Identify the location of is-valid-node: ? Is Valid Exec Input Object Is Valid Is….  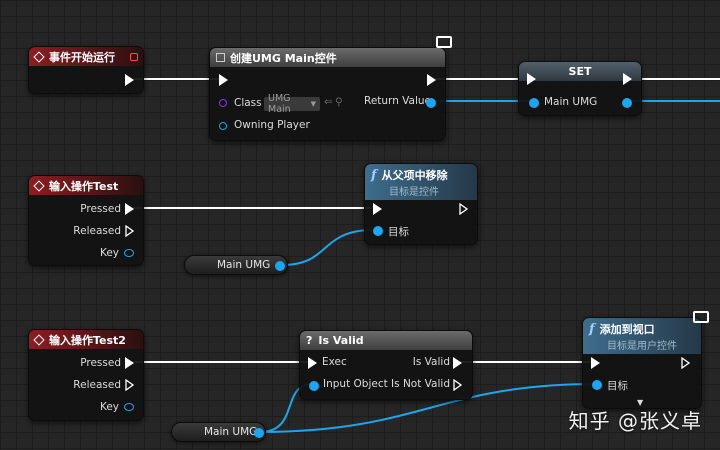
(386, 365).